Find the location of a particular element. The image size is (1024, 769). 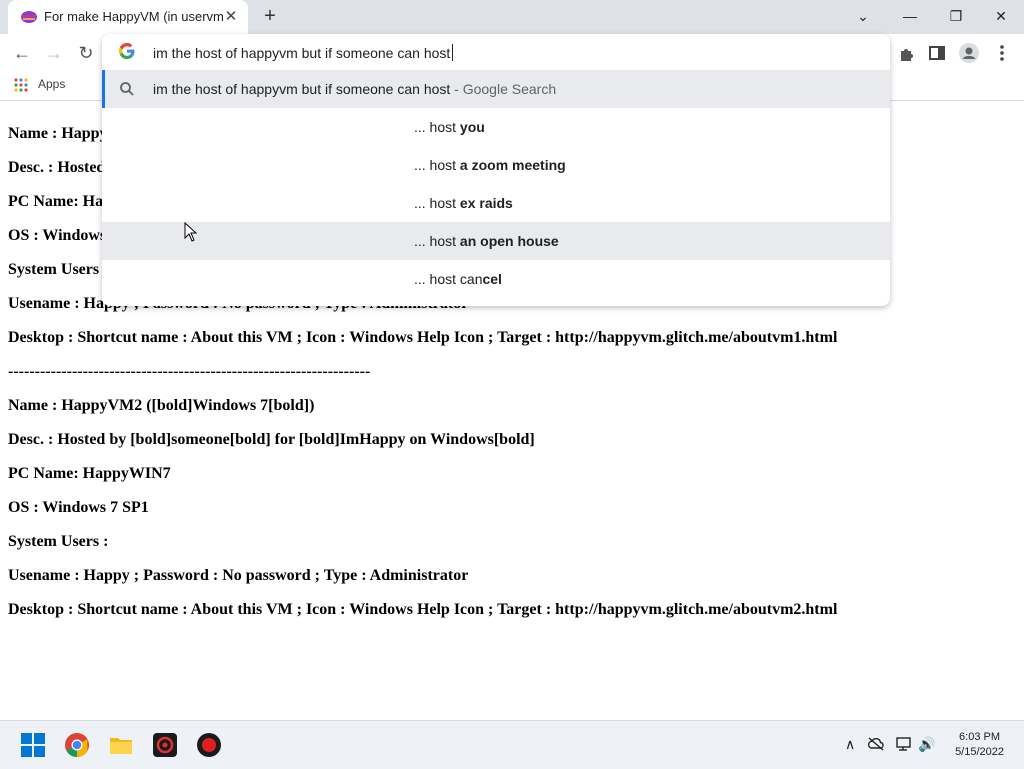

tray-chevron-icon: ∧ is located at coordinates (850, 744).